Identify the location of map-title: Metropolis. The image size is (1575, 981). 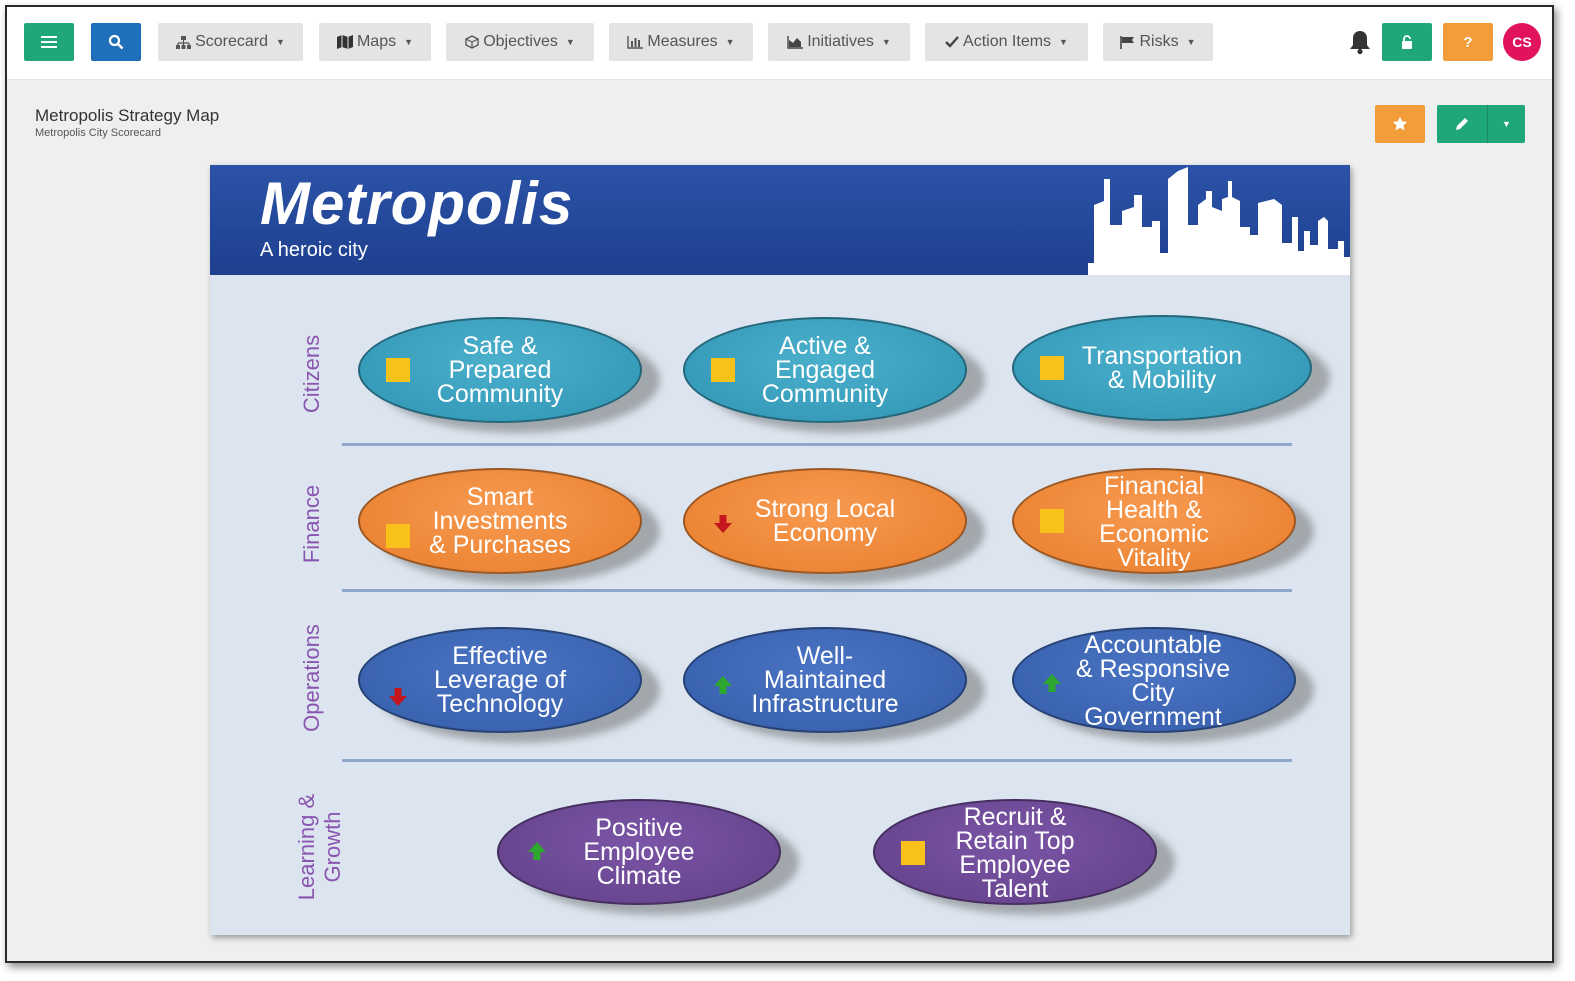
(417, 203).